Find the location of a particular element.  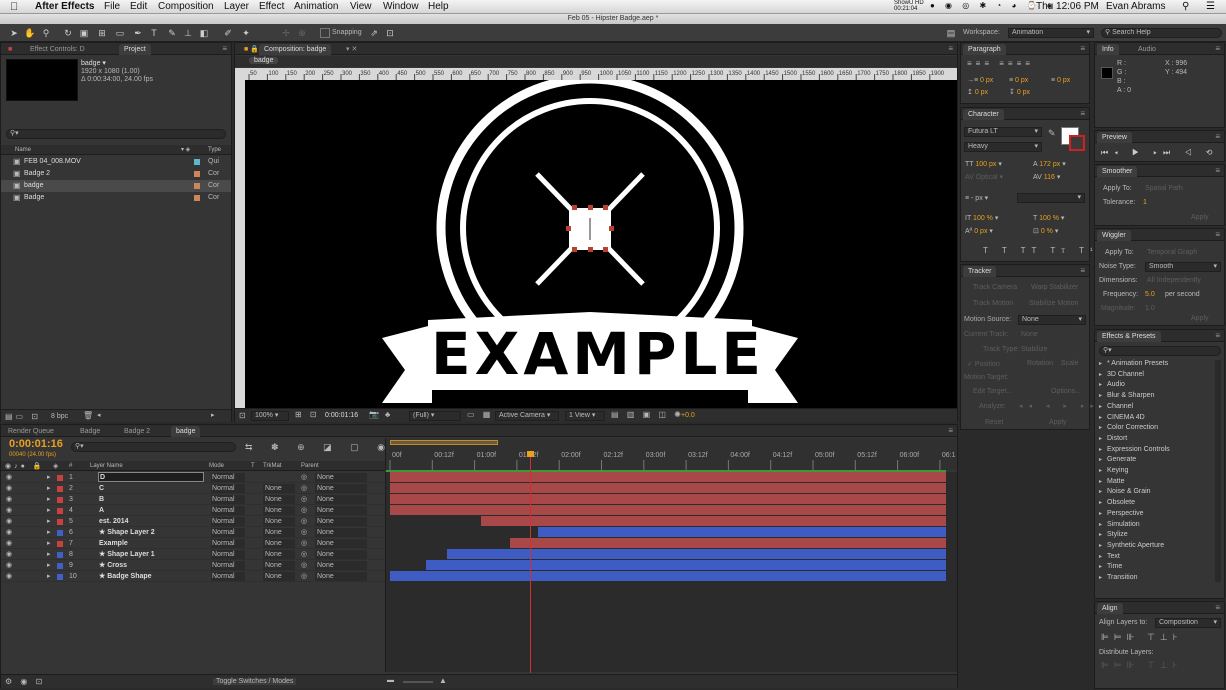

clone-tool-icon: ⊥ is located at coordinates (188, 33).